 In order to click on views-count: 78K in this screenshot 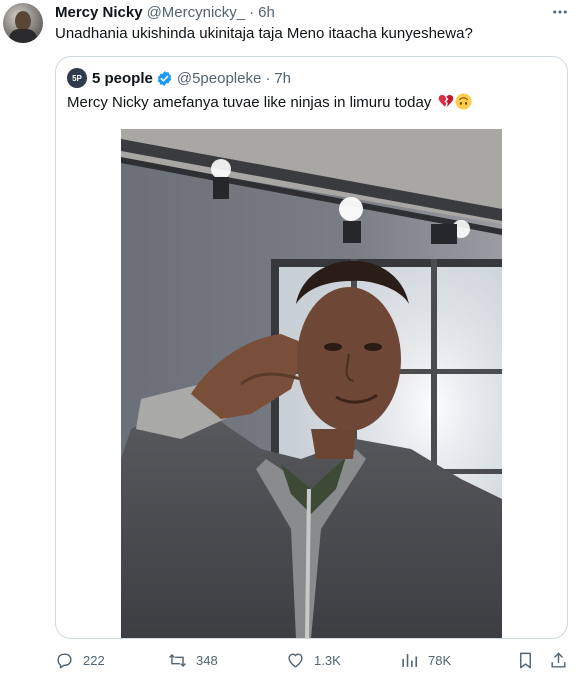, I will do `click(440, 660)`.